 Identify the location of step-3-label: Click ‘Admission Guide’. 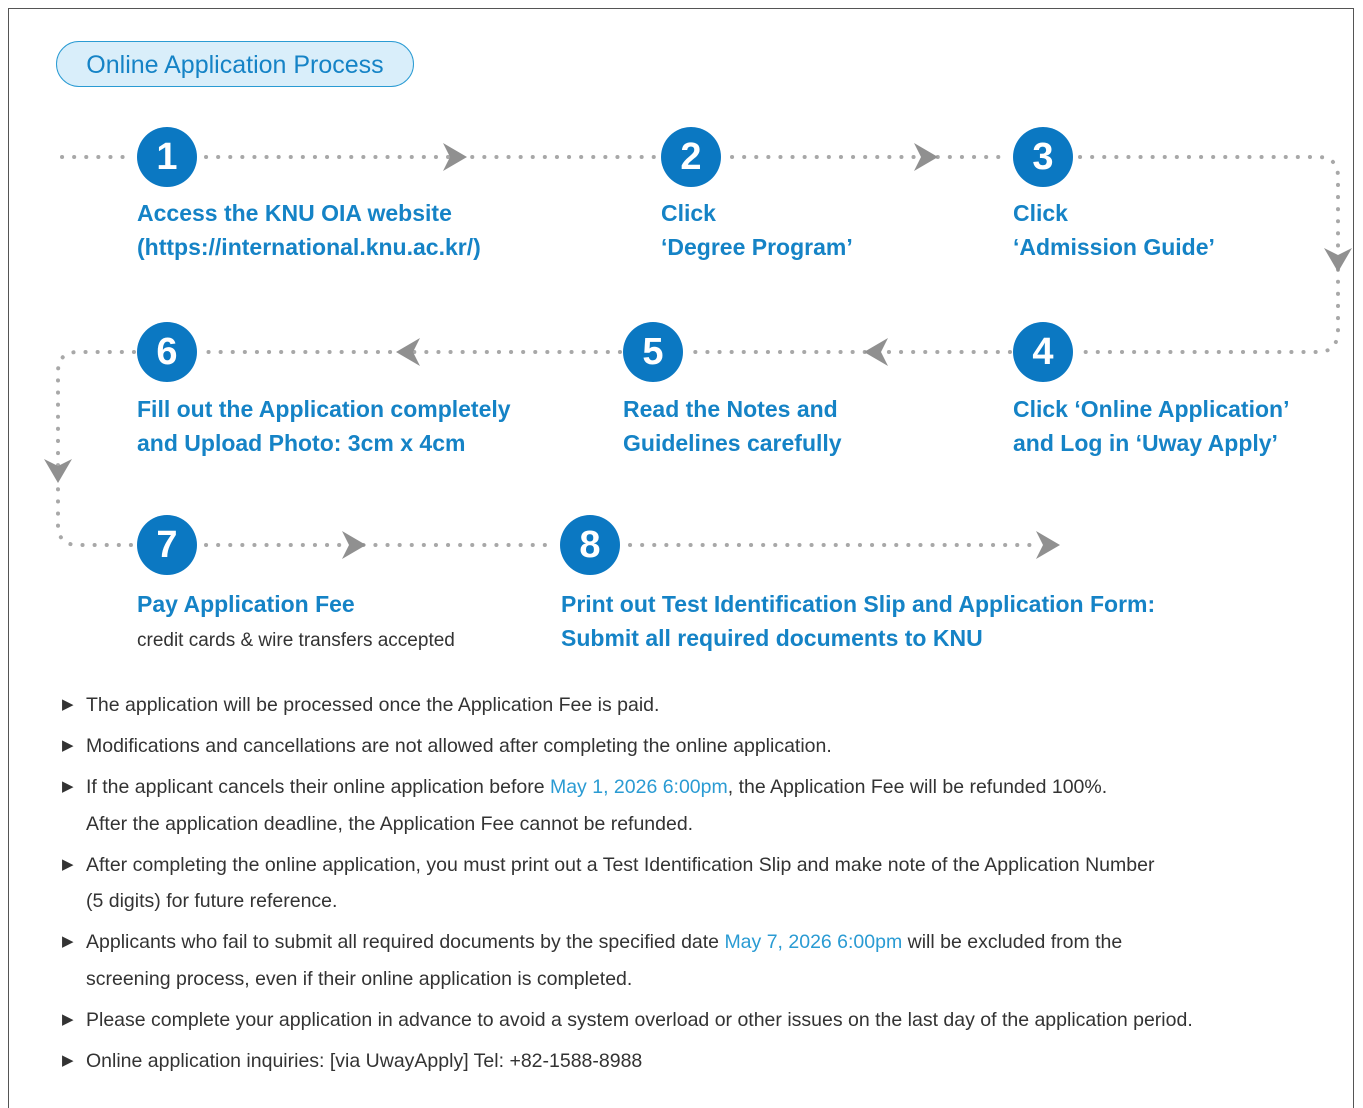
(1114, 230).